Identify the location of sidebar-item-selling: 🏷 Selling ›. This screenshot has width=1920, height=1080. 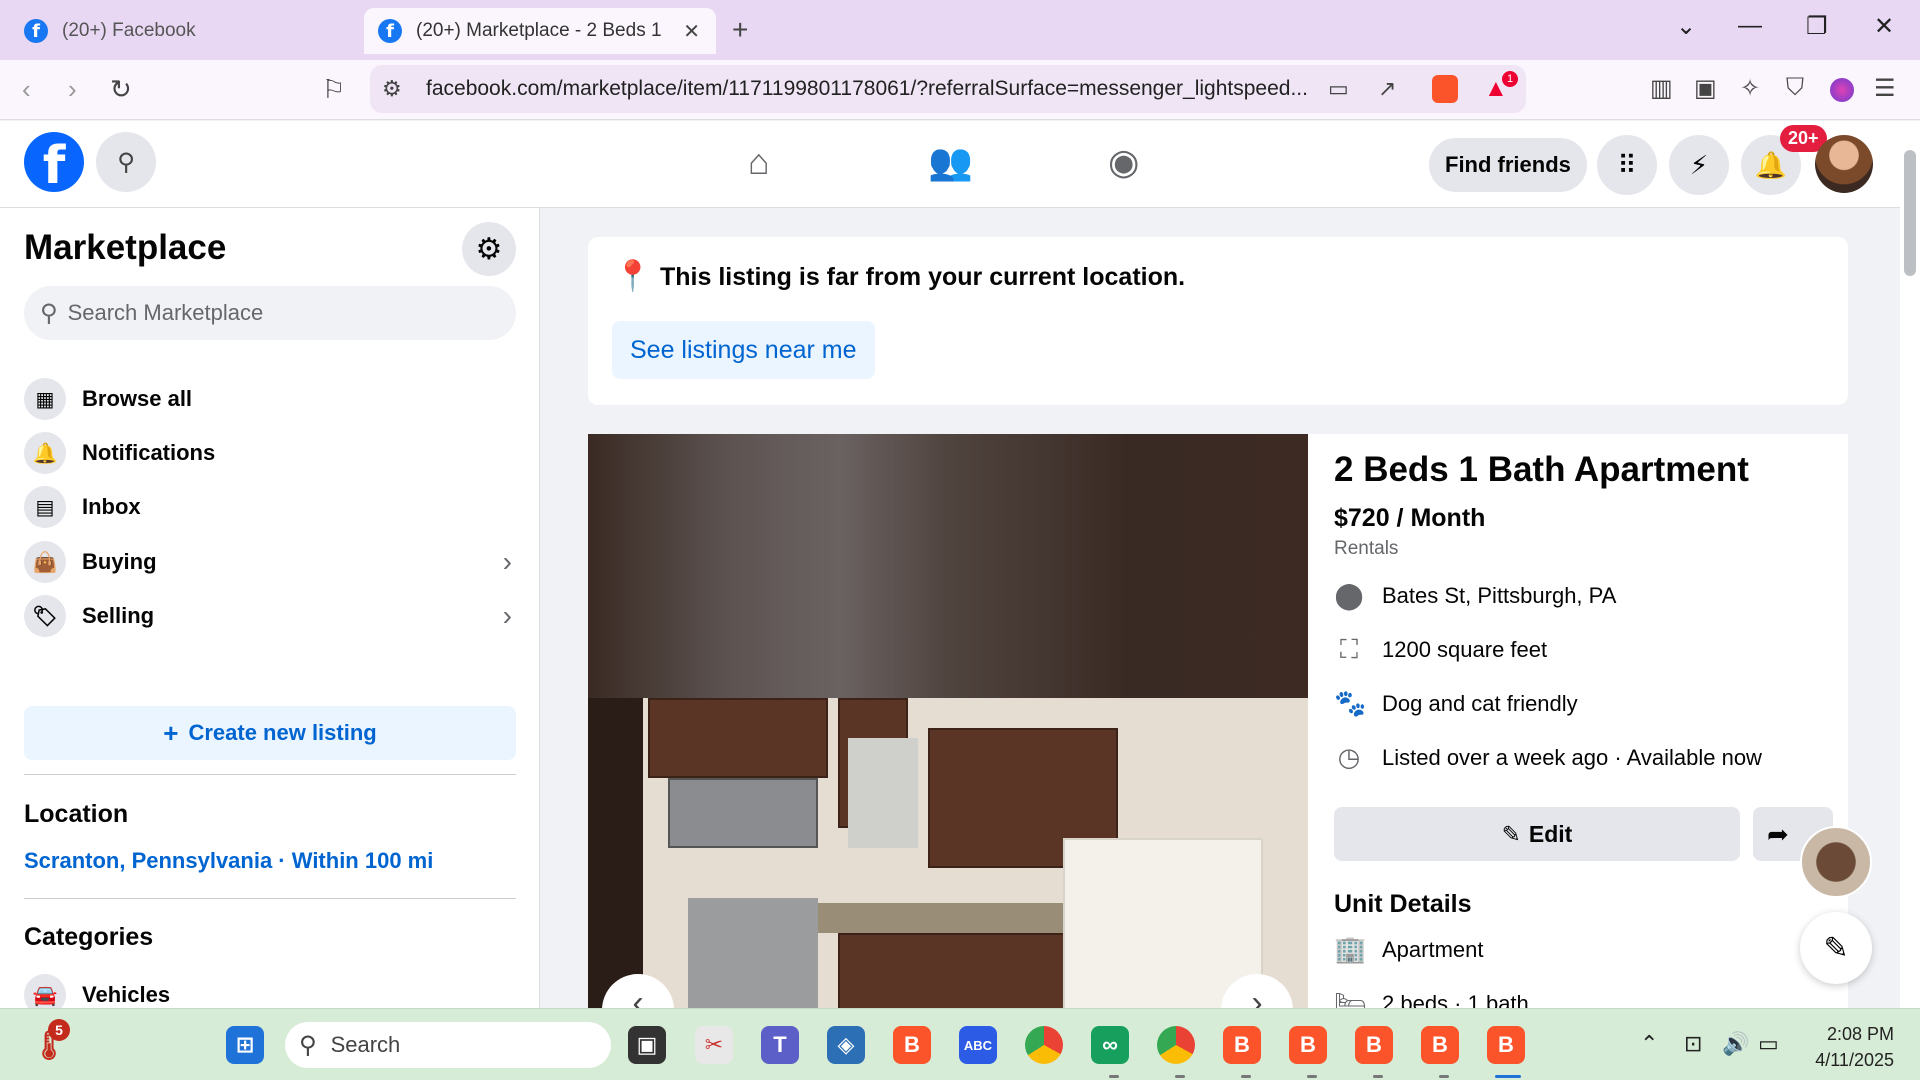
(270, 616).